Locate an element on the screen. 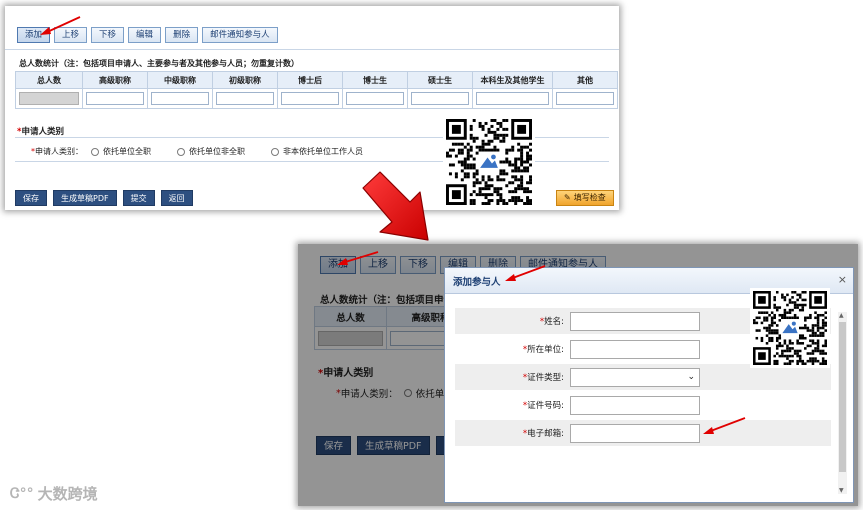 Image resolution: width=863 pixels, height=510 pixels. fill-check-button: ✎ 填写检查 is located at coordinates (585, 198).